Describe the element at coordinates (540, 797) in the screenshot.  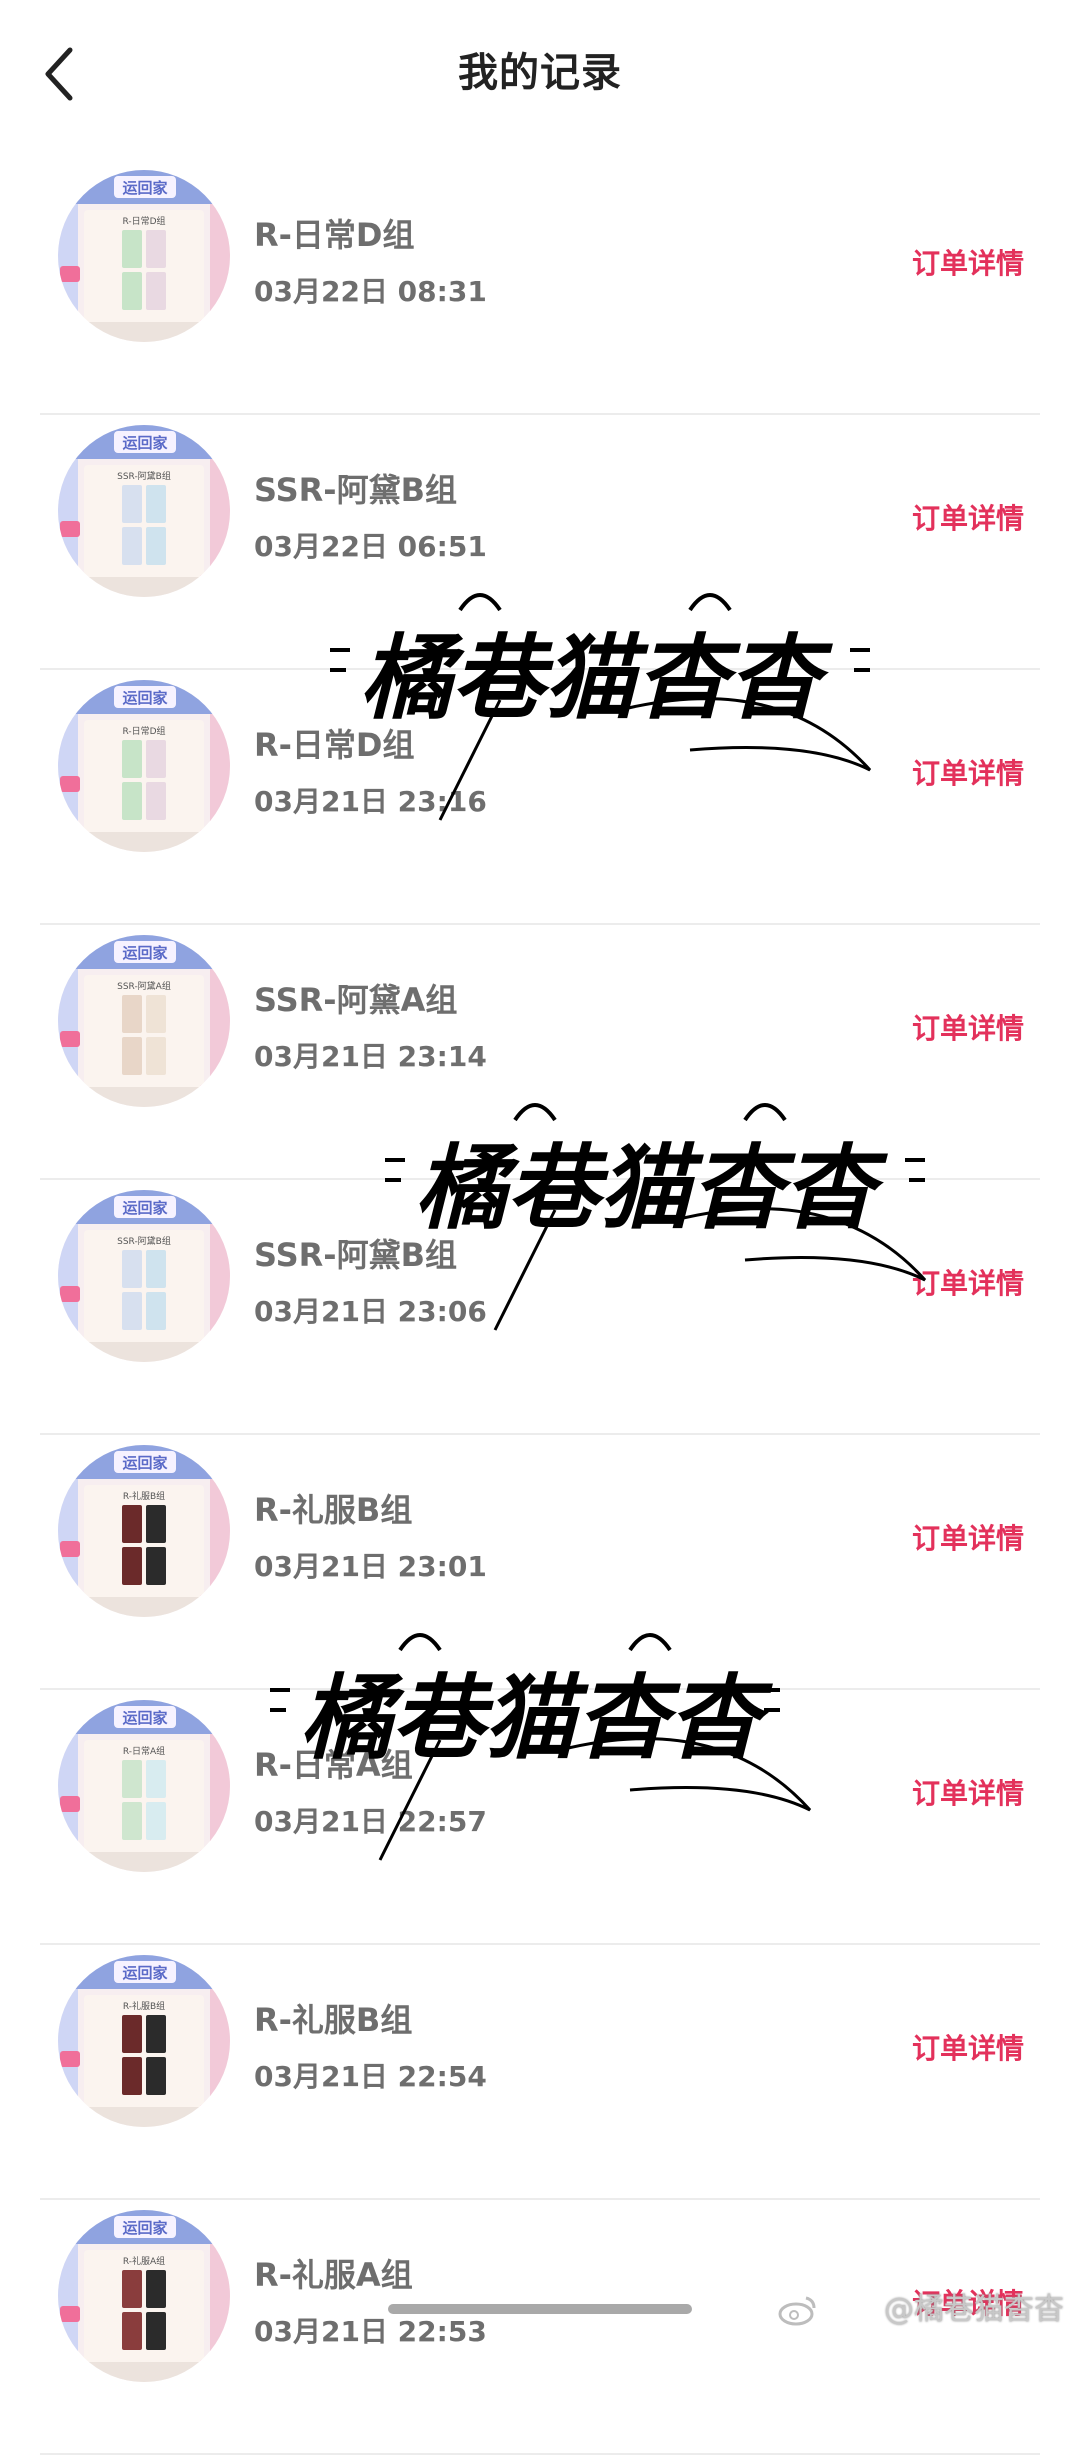
I see `record-row: 运回家 R-日常D组 R-日常D组 03月21日 23:16 订单详情` at that location.